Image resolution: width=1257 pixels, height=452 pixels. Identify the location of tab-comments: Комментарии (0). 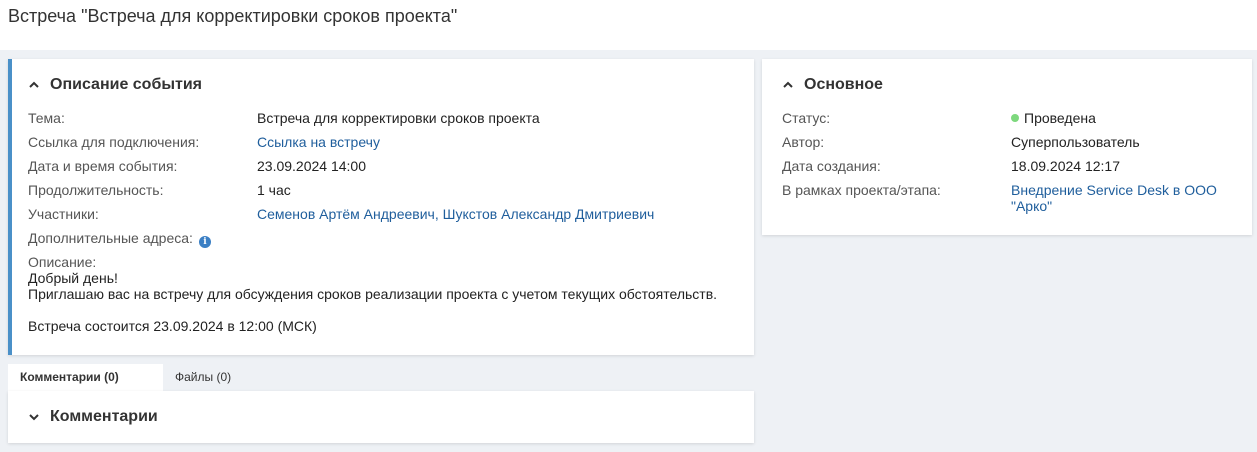
(85, 377).